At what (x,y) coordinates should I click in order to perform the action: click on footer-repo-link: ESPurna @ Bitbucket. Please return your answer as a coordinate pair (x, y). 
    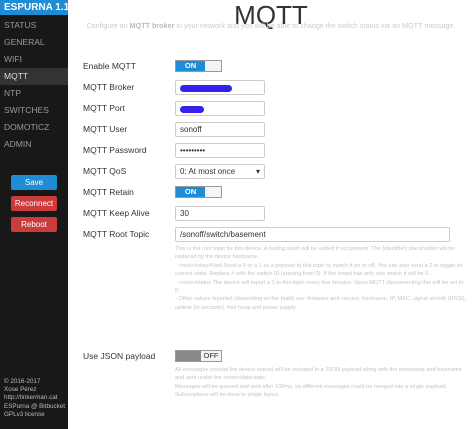
    Looking at the image, I should click on (34, 407).